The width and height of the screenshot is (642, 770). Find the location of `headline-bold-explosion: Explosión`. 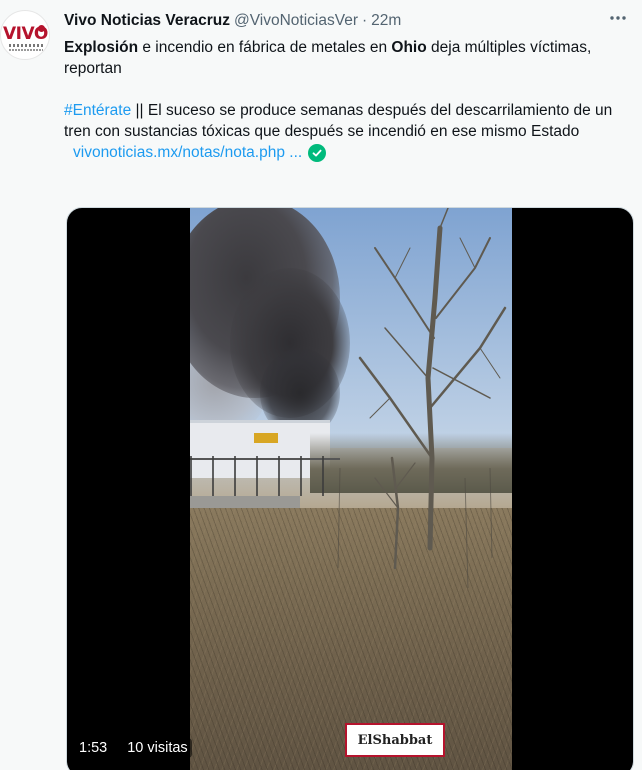

headline-bold-explosion: Explosión is located at coordinates (101, 47).